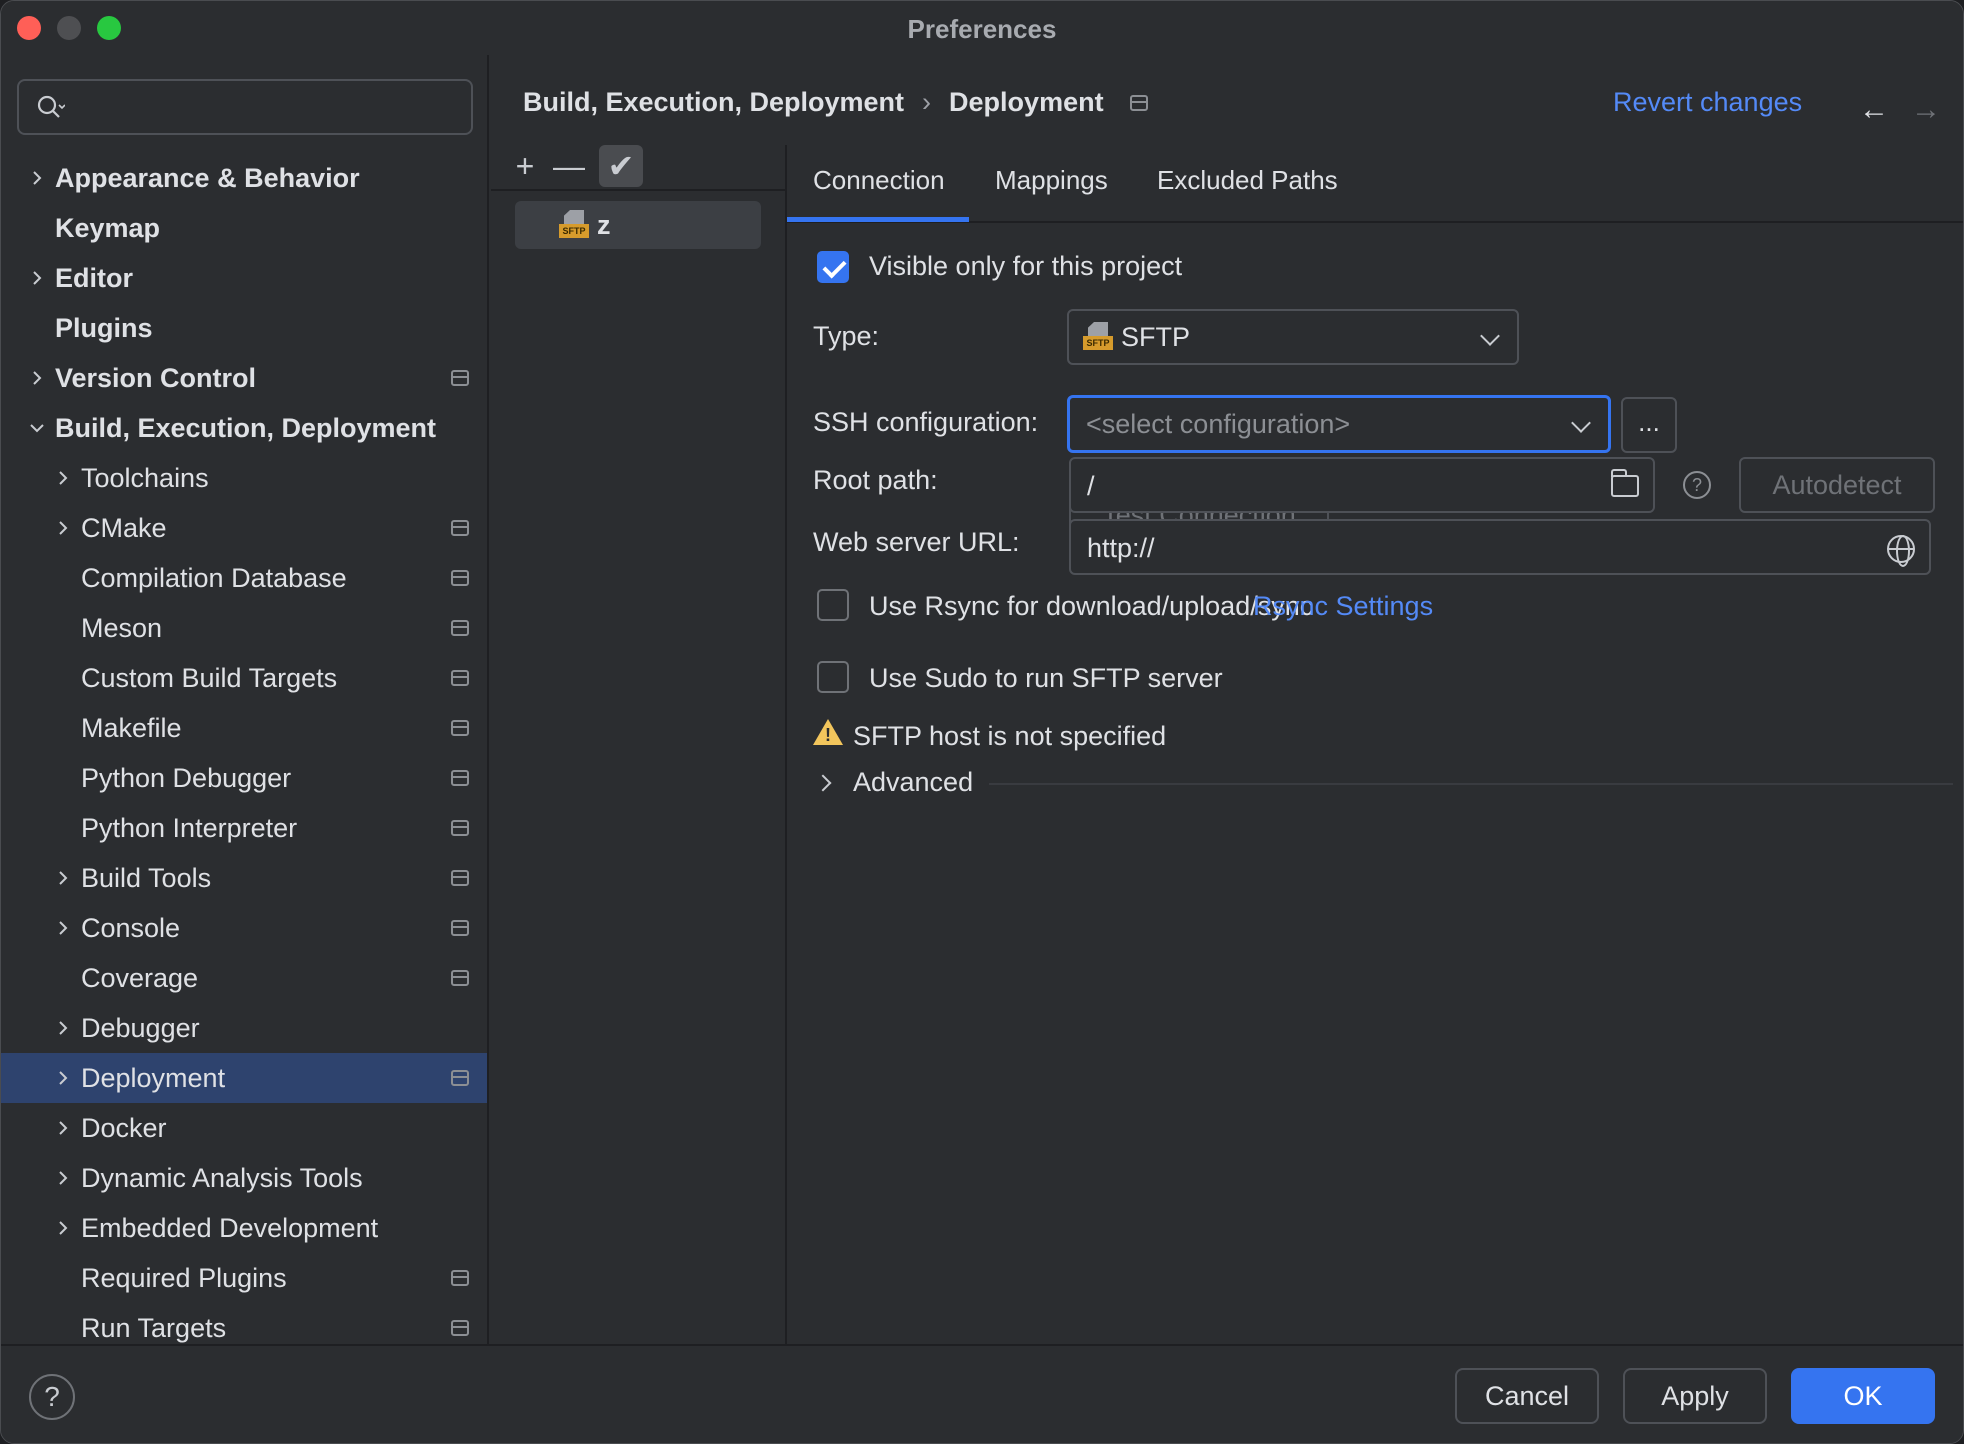 Image resolution: width=1964 pixels, height=1444 pixels. Describe the element at coordinates (1091, 606) in the screenshot. I see `use-rsync-label: Use Rsync for download/upload/sync` at that location.